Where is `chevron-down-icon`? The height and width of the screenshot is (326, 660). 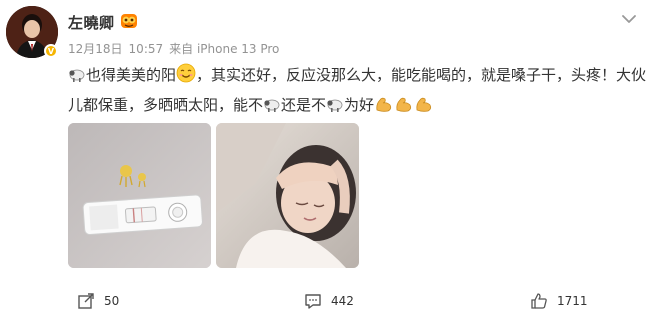
chevron-down-icon is located at coordinates (629, 16).